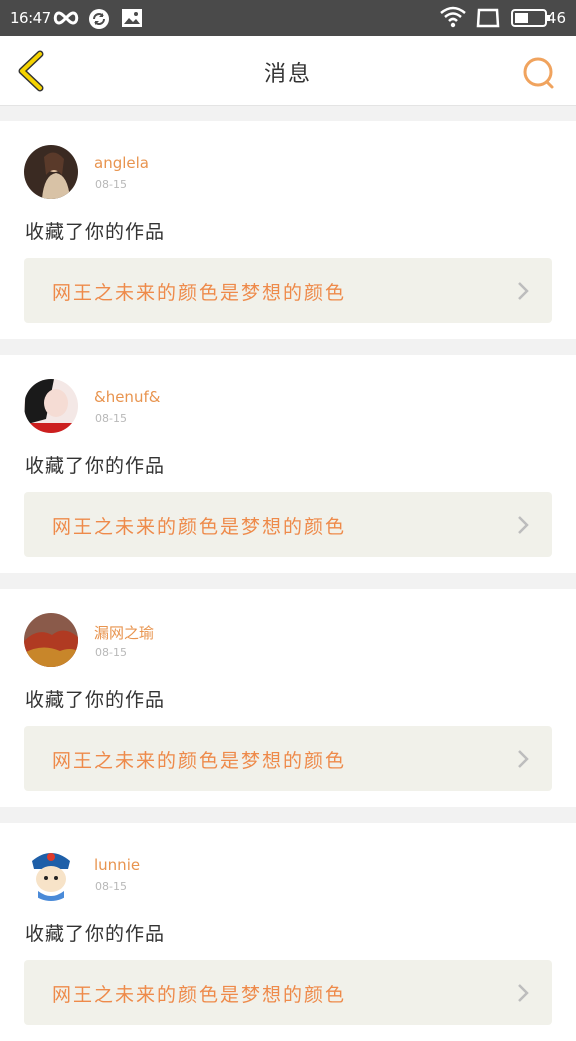 The height and width of the screenshot is (1041, 576). I want to click on wifi-icon, so click(453, 17).